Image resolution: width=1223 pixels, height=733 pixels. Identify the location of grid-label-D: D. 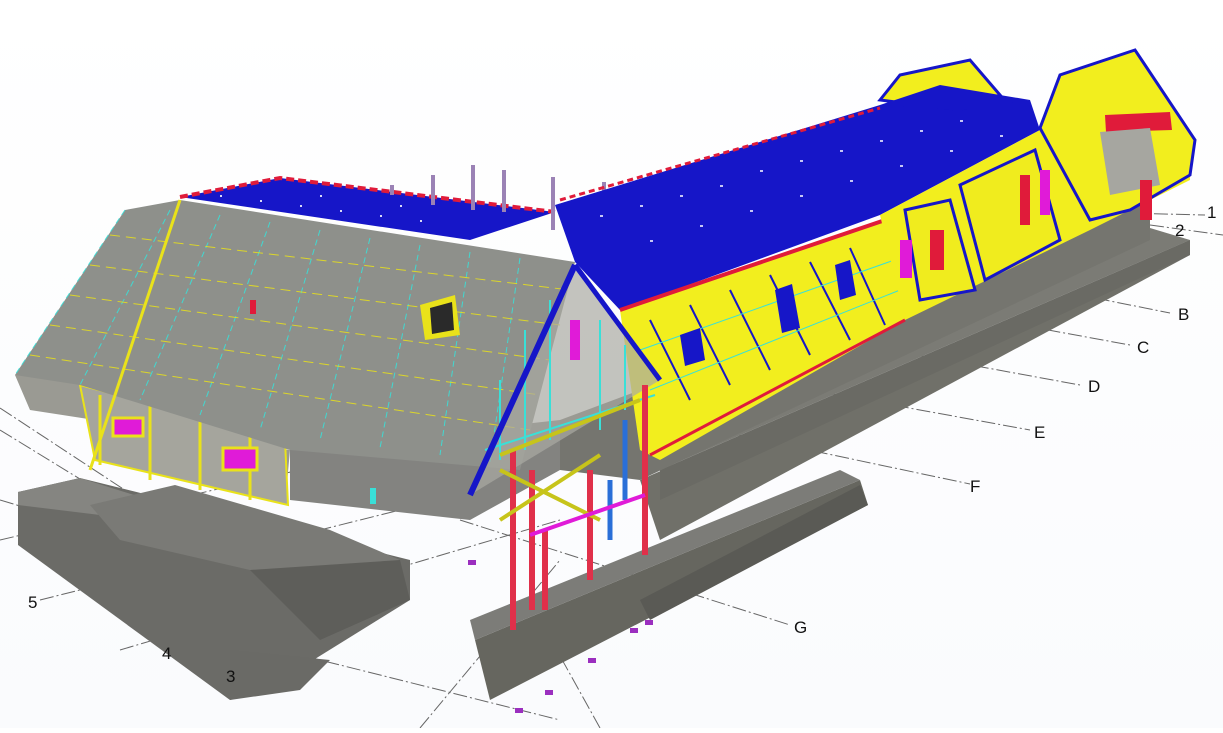
(1094, 386).